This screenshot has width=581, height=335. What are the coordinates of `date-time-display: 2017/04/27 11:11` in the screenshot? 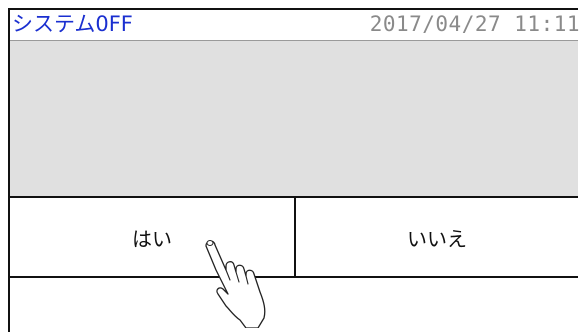 It's located at (474, 24).